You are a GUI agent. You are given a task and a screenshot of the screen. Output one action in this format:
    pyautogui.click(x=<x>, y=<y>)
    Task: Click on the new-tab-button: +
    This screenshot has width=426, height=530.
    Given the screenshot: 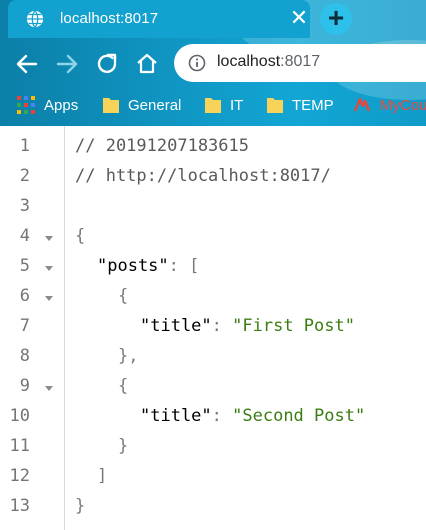 What is the action you would take?
    pyautogui.click(x=336, y=19)
    